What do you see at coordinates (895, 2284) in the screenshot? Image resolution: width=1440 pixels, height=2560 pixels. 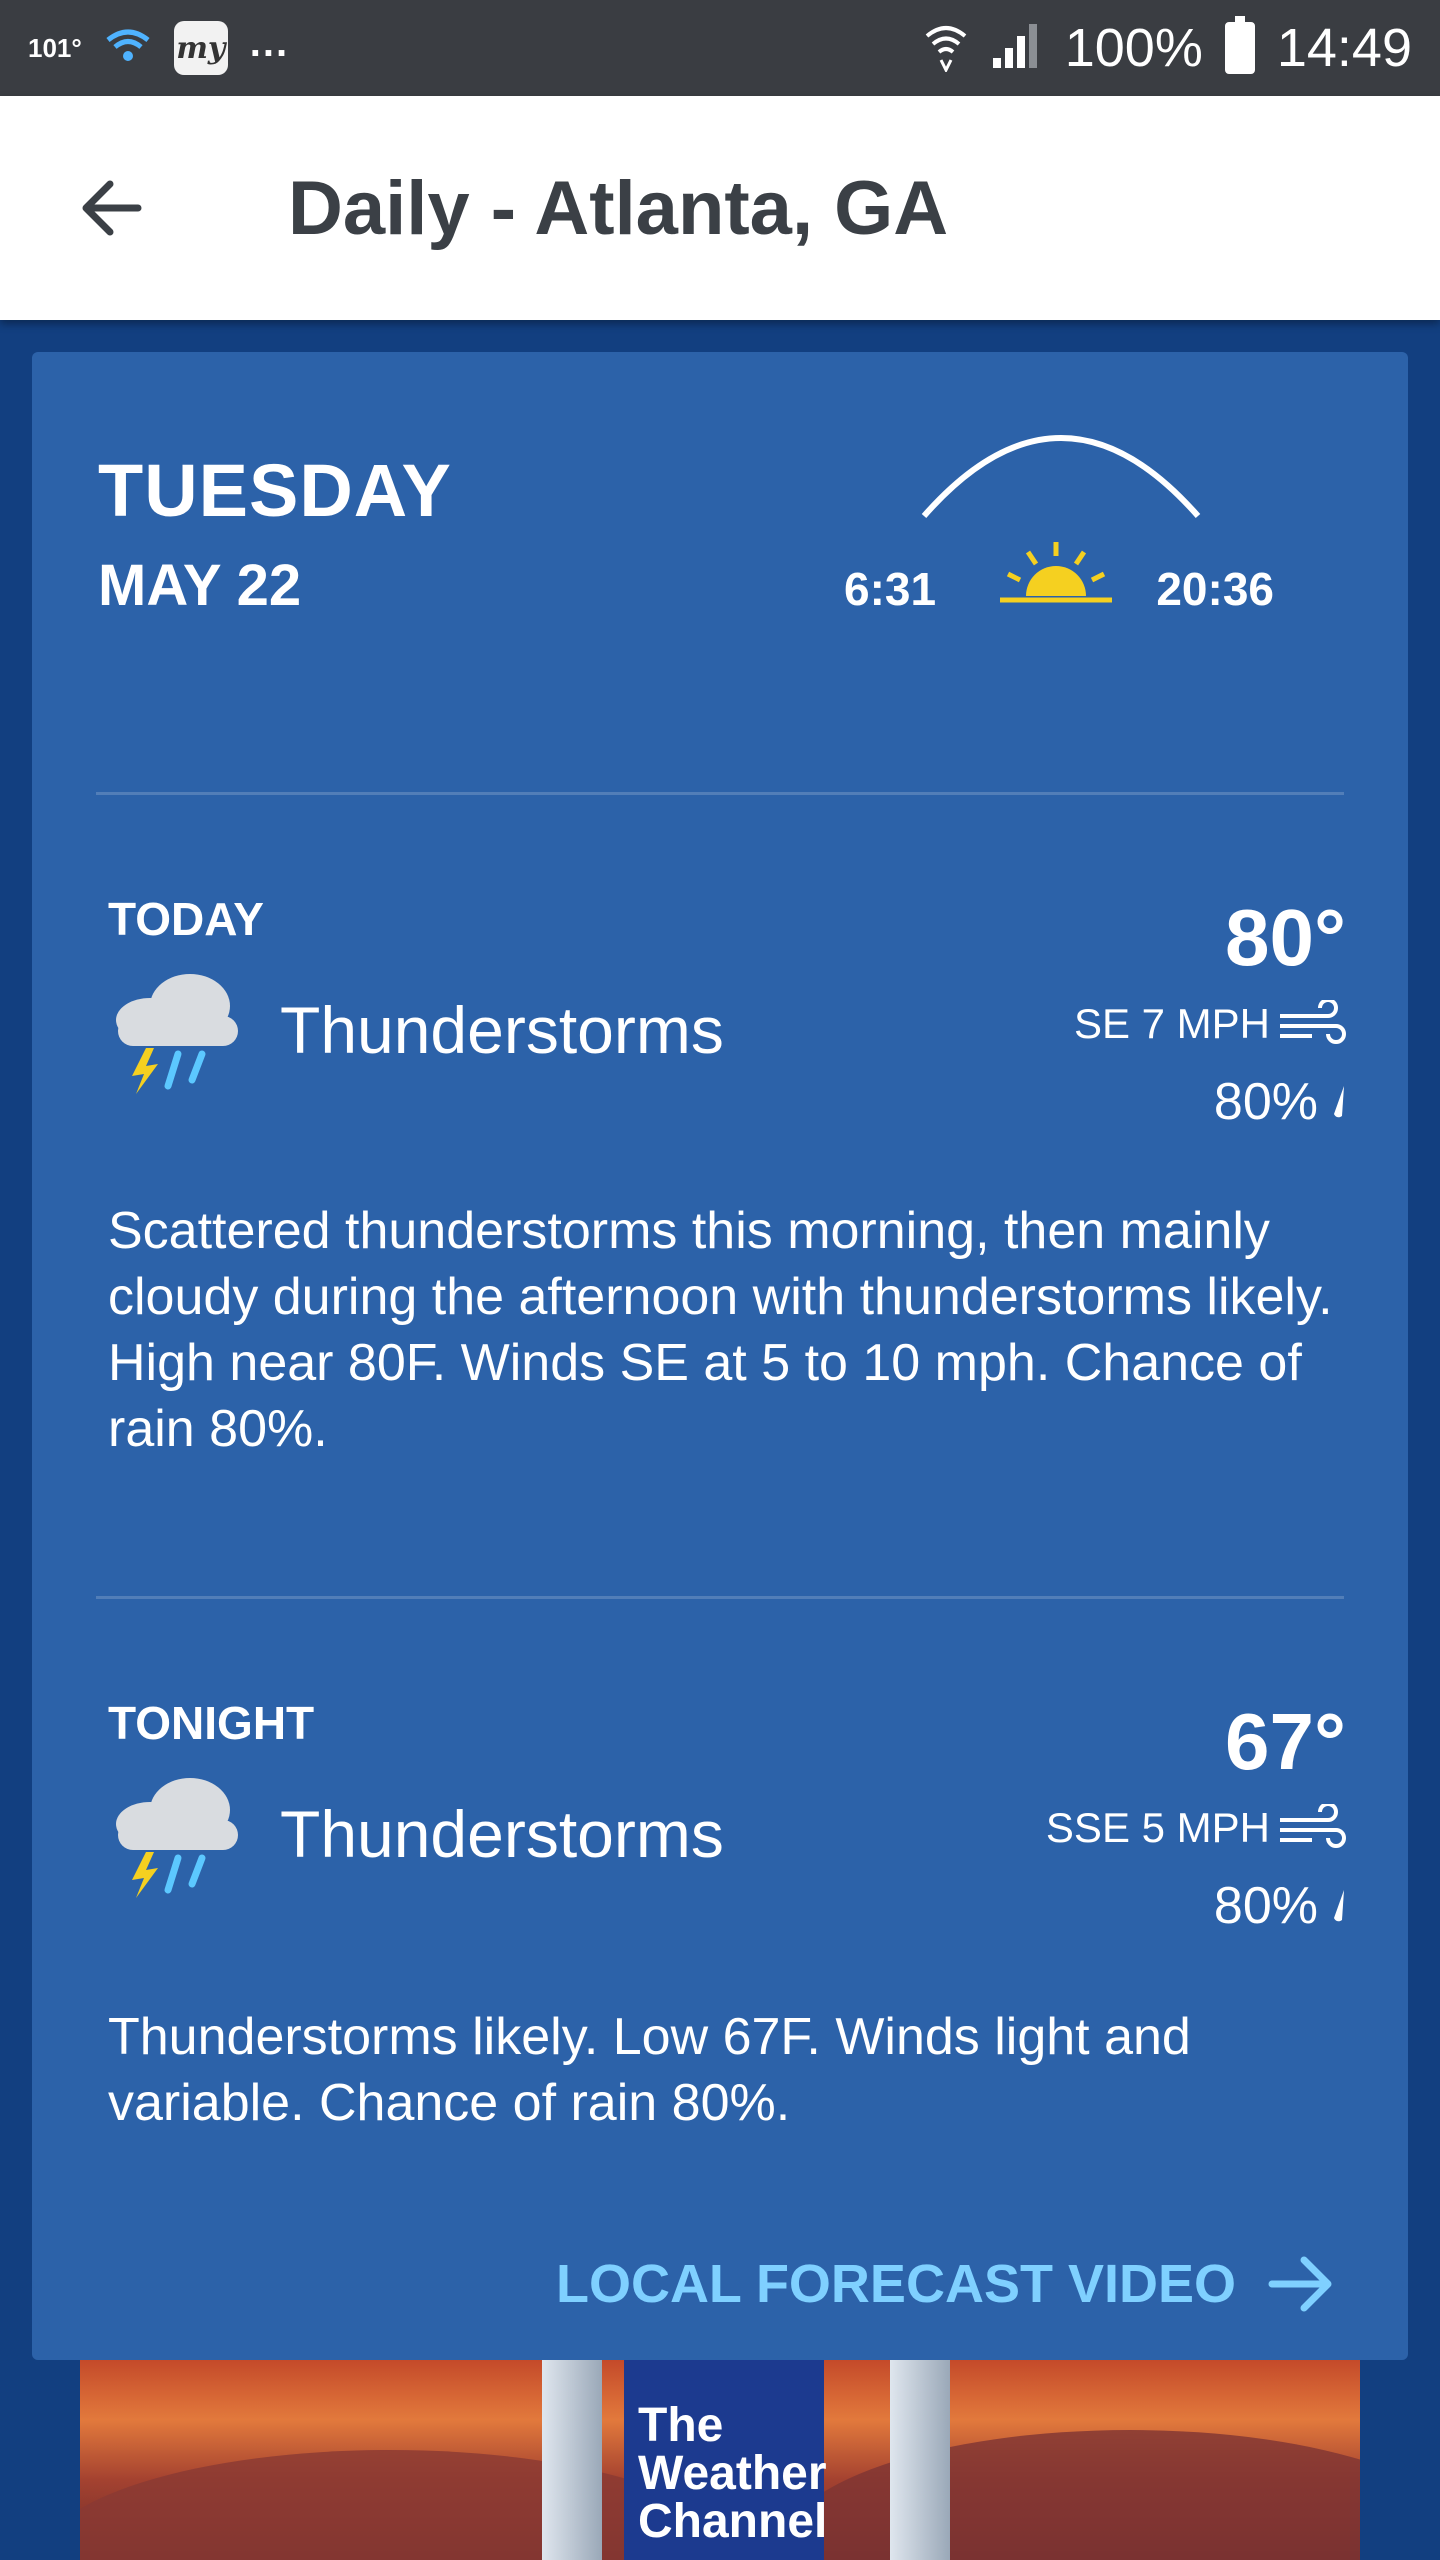 I see `video-link-label: LOCAL FORECAST VIDEO` at bounding box center [895, 2284].